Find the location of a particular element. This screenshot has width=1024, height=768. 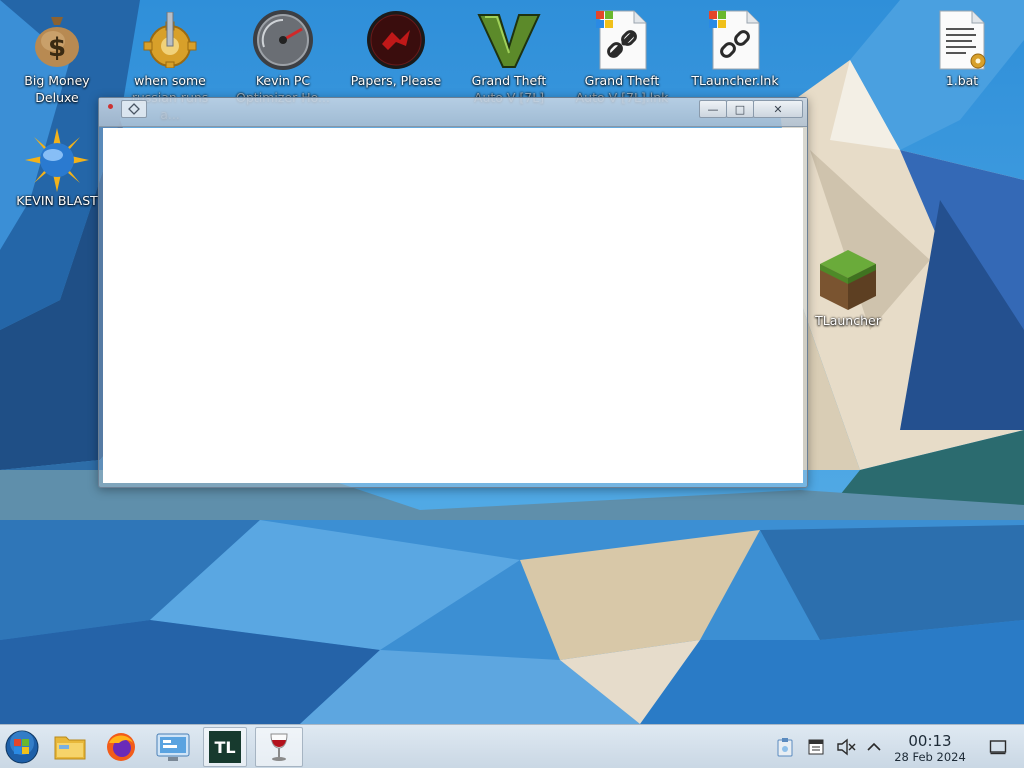

grass-block-icon is located at coordinates (848, 280).